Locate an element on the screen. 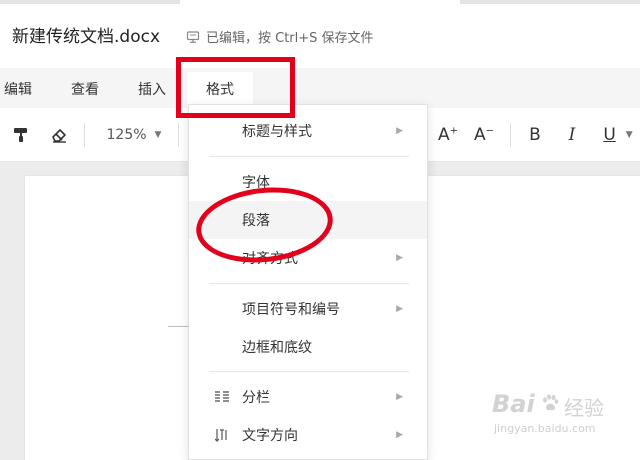 This screenshot has height=460, width=640. menu-item-label: 分栏 is located at coordinates (256, 398).